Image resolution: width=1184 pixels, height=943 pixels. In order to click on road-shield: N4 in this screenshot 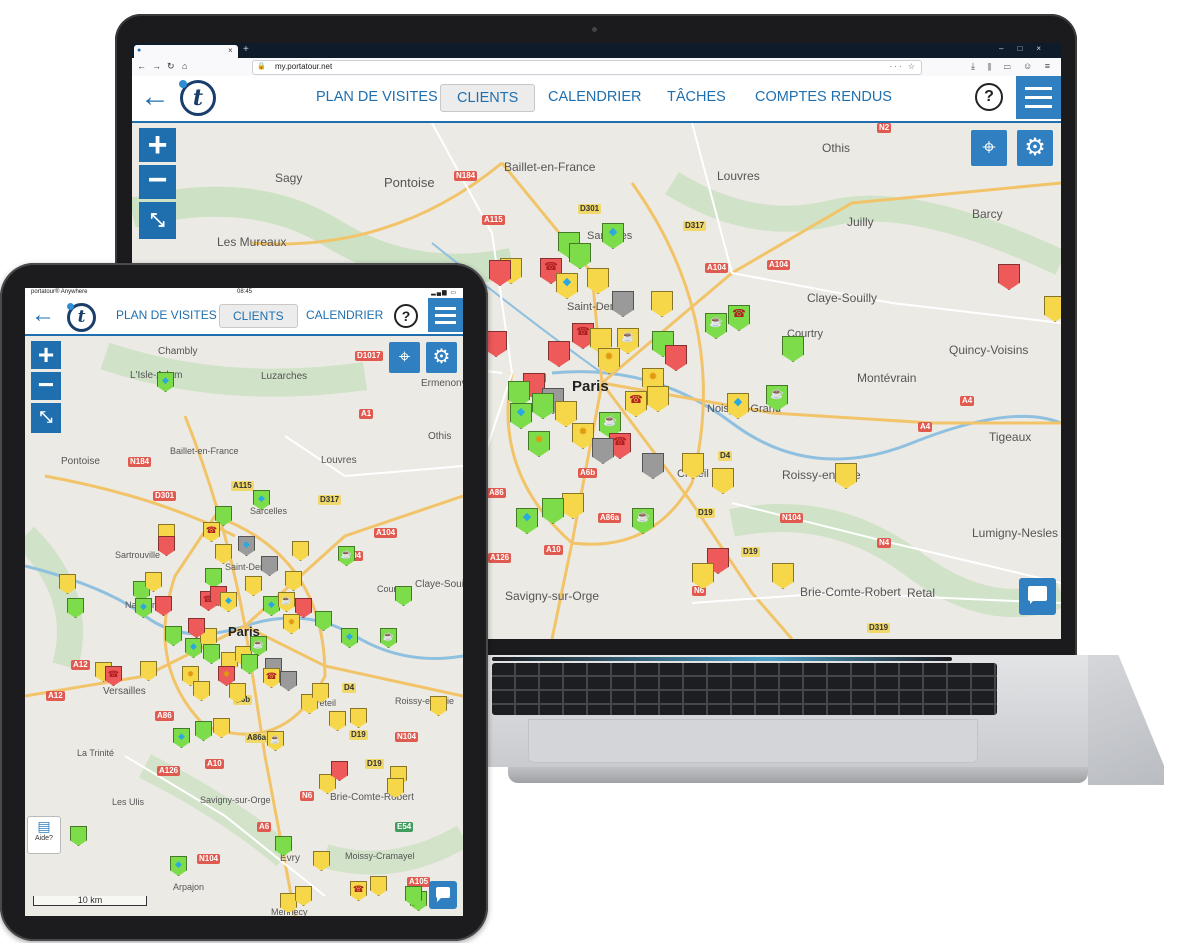, I will do `click(884, 543)`.